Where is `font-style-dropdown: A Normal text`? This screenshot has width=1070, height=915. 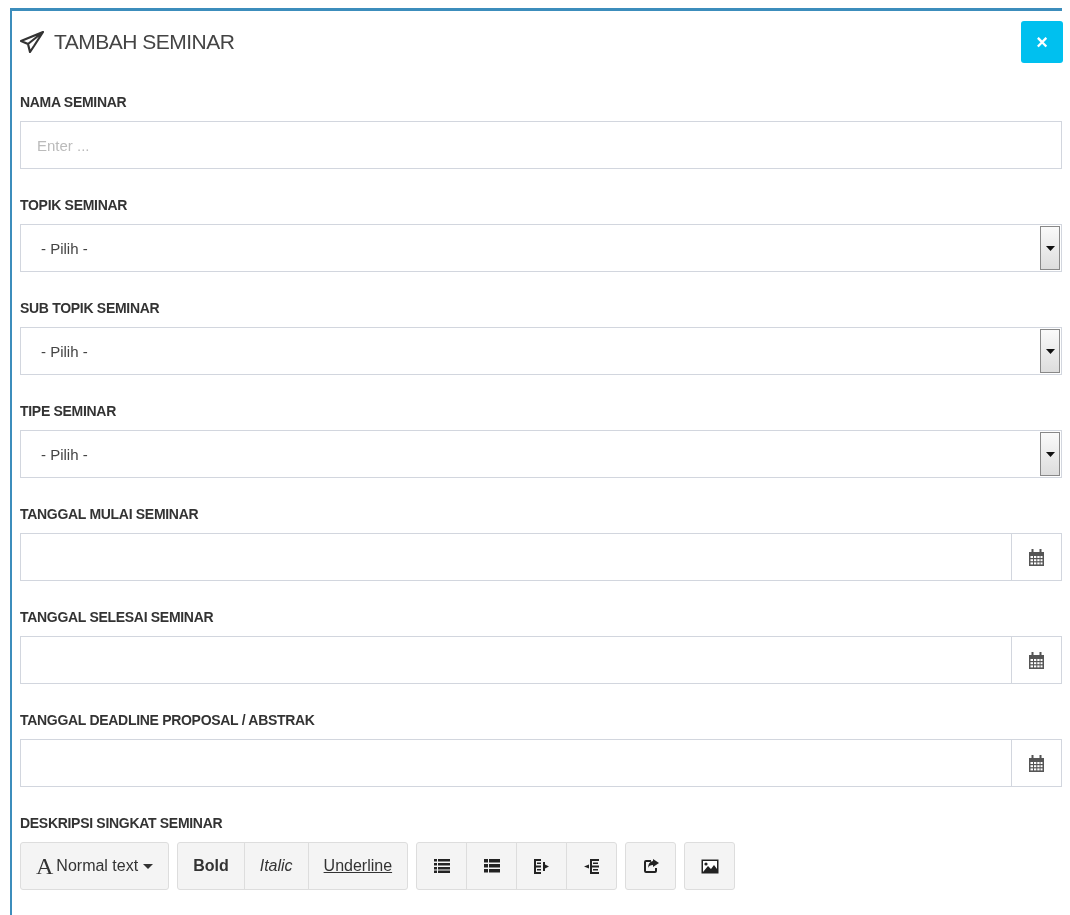 font-style-dropdown: A Normal text is located at coordinates (95, 866).